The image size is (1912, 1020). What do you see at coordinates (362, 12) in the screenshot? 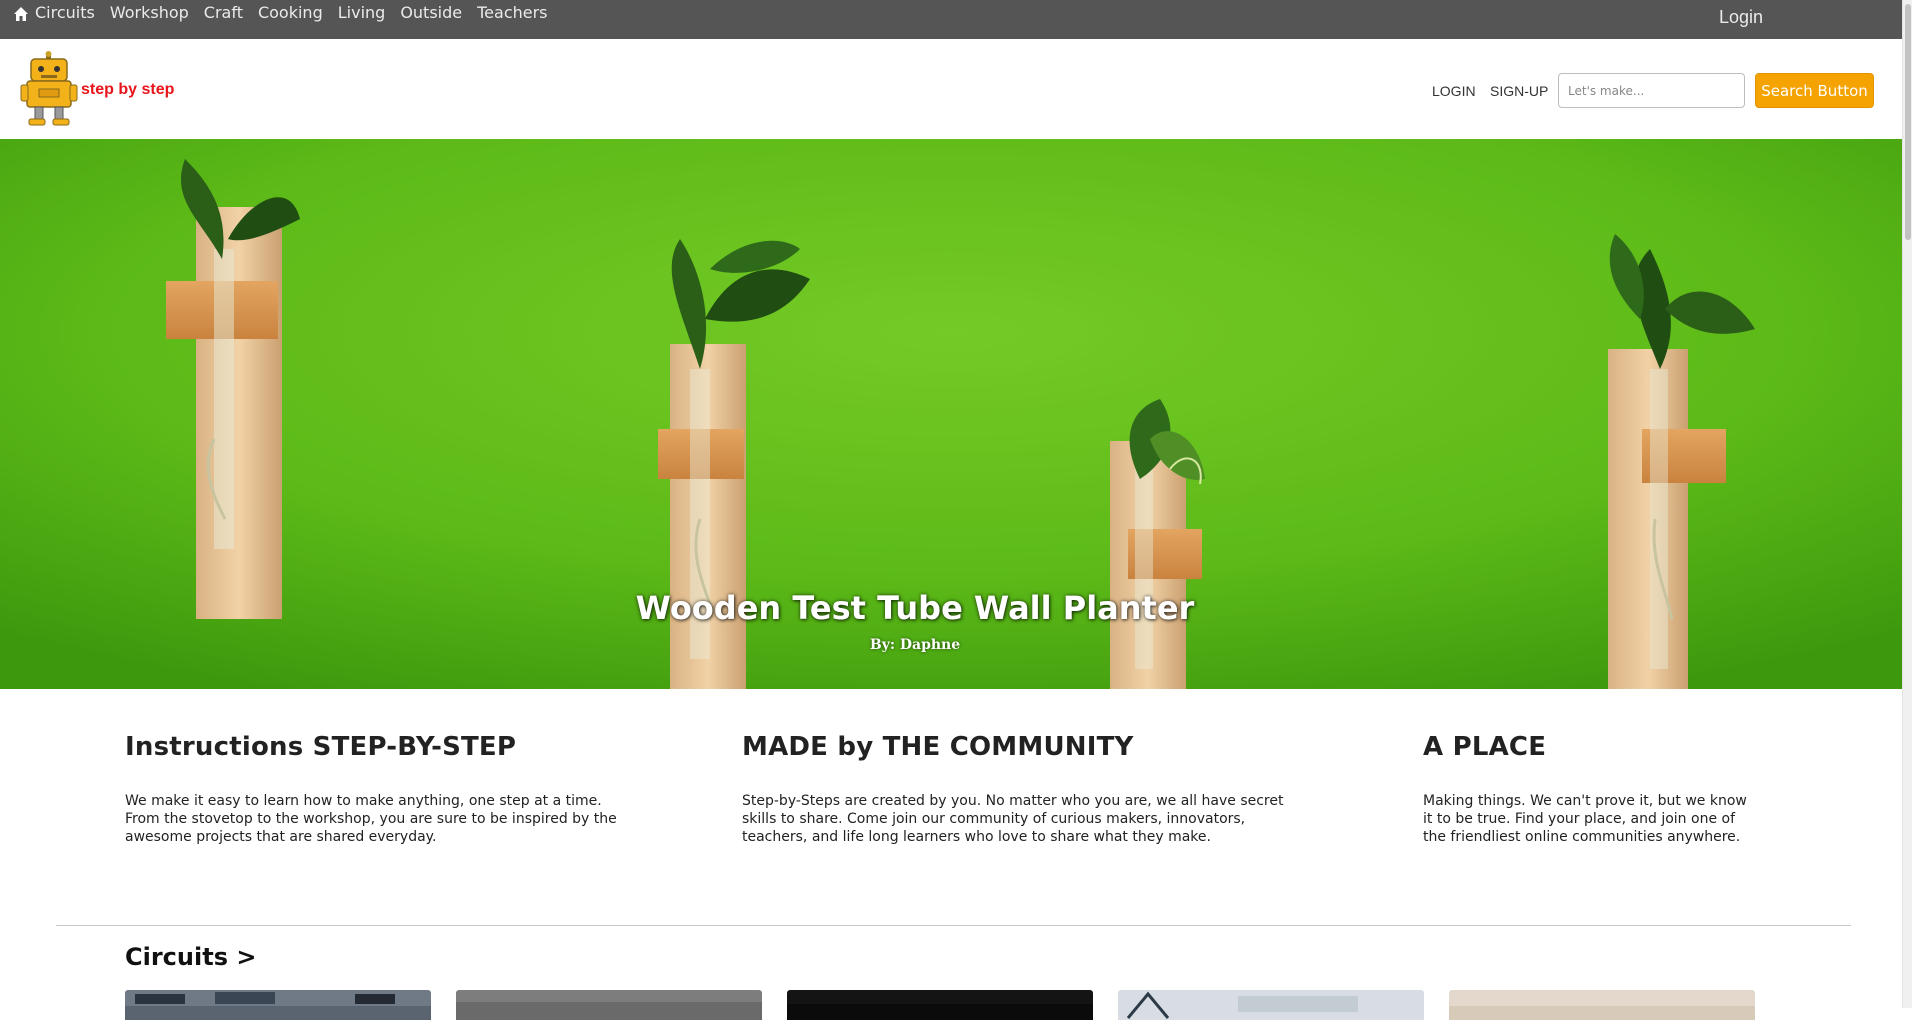
I see `nav-item-living: Living` at bounding box center [362, 12].